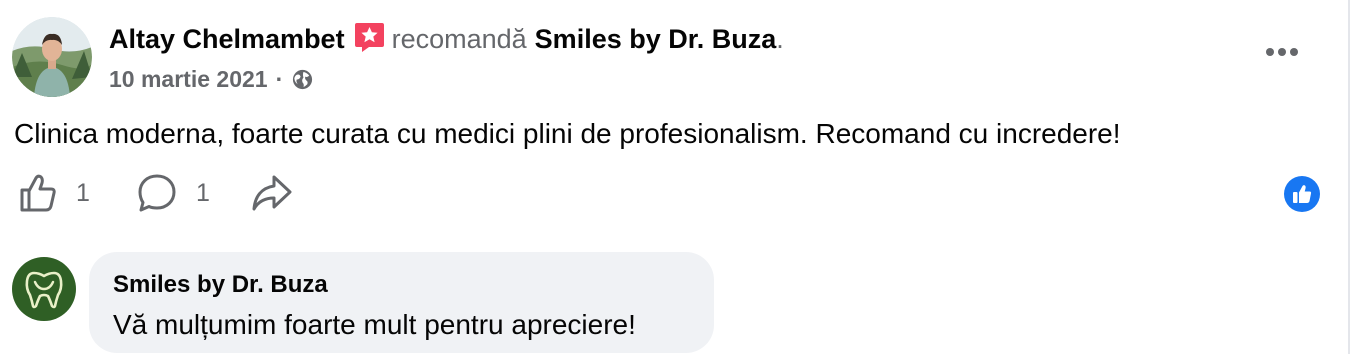 Image resolution: width=1350 pixels, height=354 pixels. What do you see at coordinates (302, 79) in the screenshot?
I see `globe-icon` at bounding box center [302, 79].